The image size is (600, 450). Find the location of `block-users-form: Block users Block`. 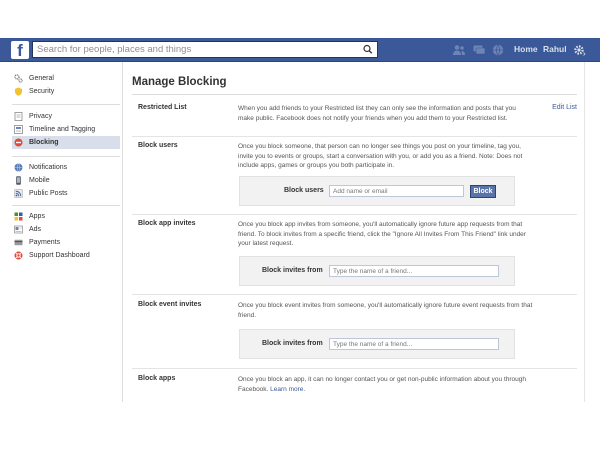

block-users-form: Block users Block is located at coordinates (377, 191).